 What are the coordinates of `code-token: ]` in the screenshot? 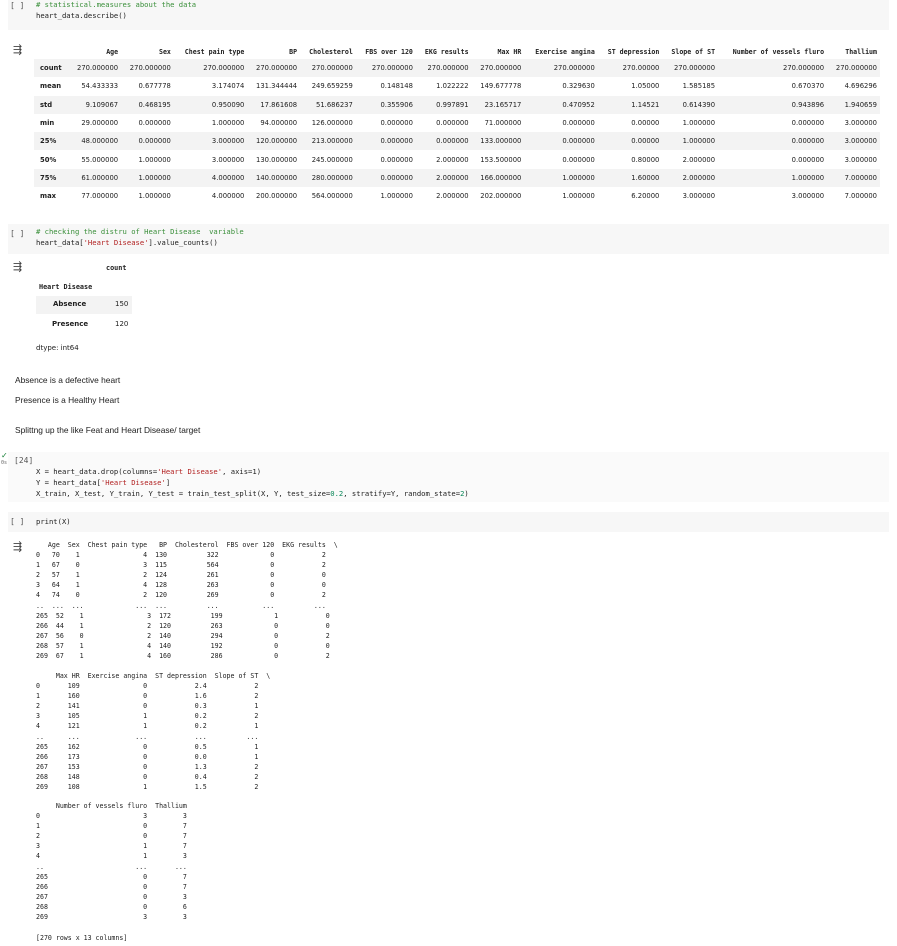 It's located at (168, 482).